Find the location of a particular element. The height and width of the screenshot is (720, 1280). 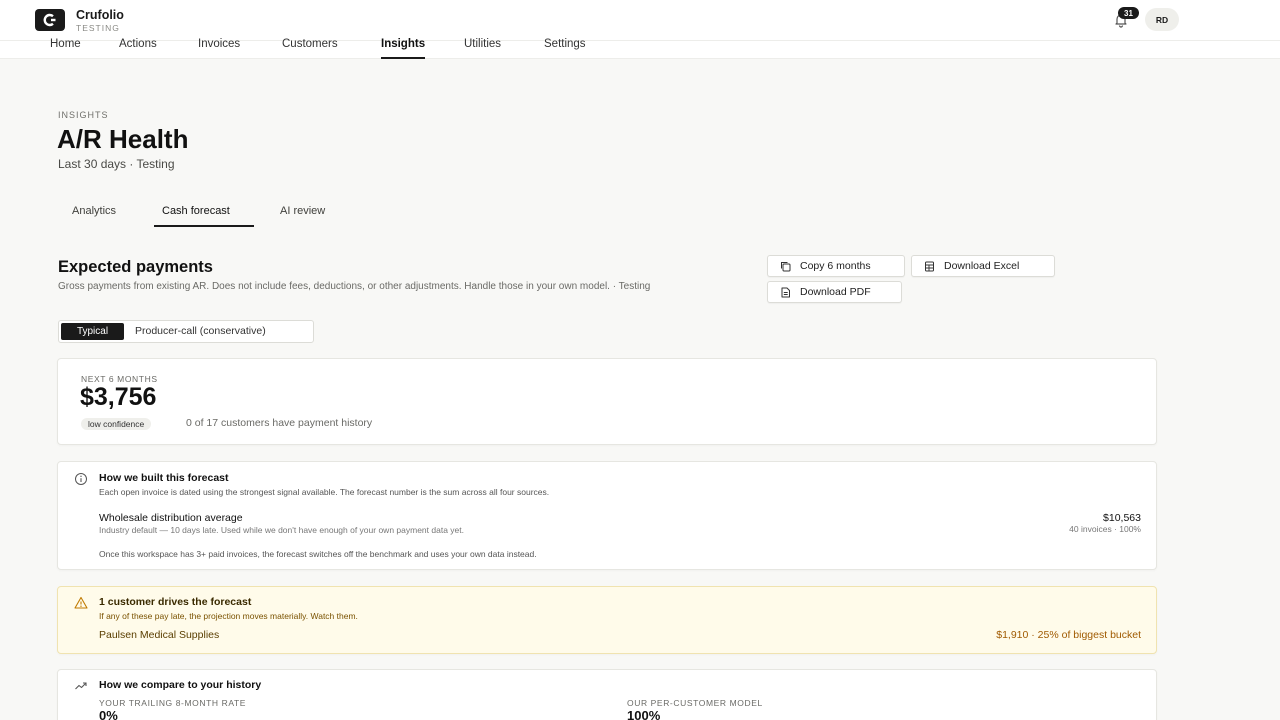

comparison-title: How we compare to your history is located at coordinates (180, 685).